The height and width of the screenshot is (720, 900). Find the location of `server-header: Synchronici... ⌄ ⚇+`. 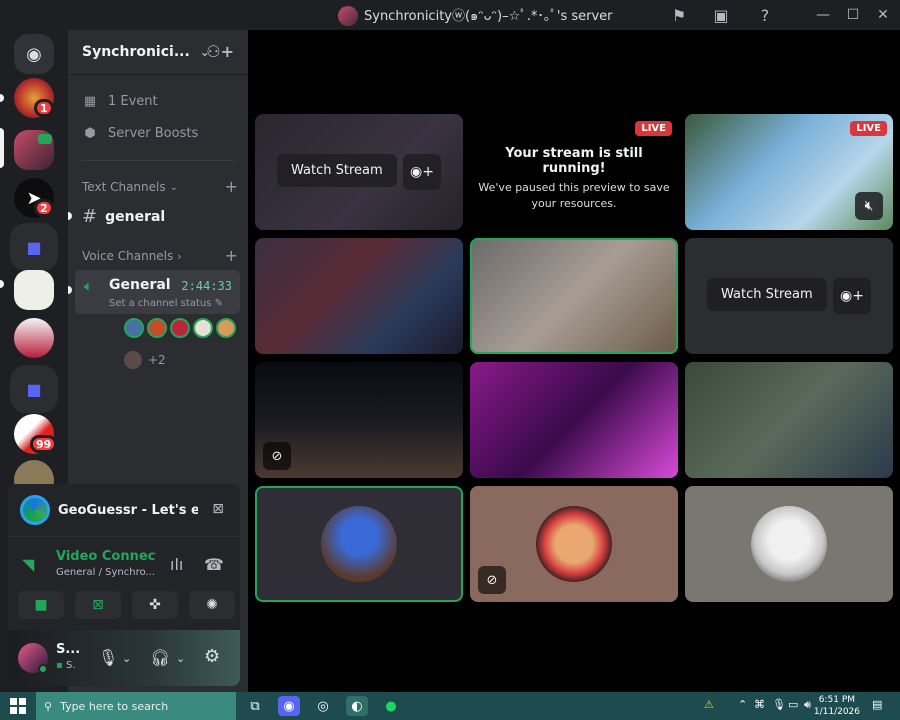

server-header: Synchronici... ⌄ ⚇+ is located at coordinates (158, 52).